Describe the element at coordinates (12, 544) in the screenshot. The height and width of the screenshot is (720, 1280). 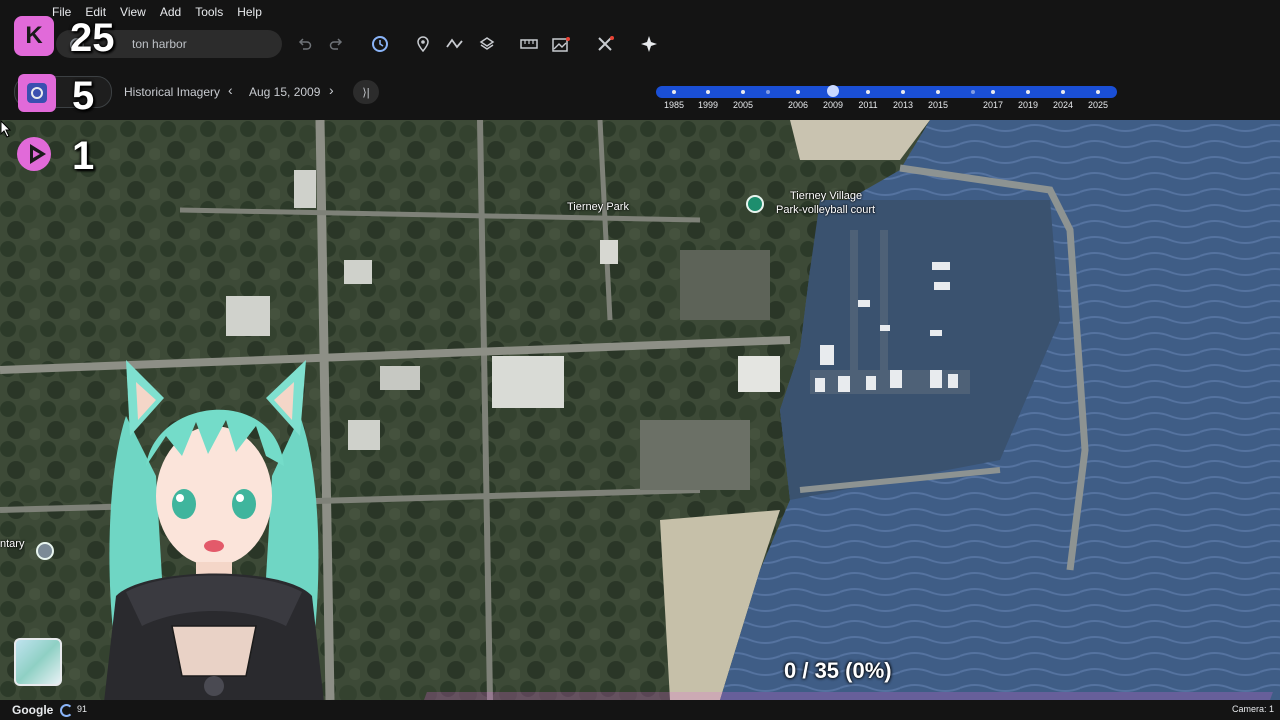
I see `map-label-left: ntary` at that location.